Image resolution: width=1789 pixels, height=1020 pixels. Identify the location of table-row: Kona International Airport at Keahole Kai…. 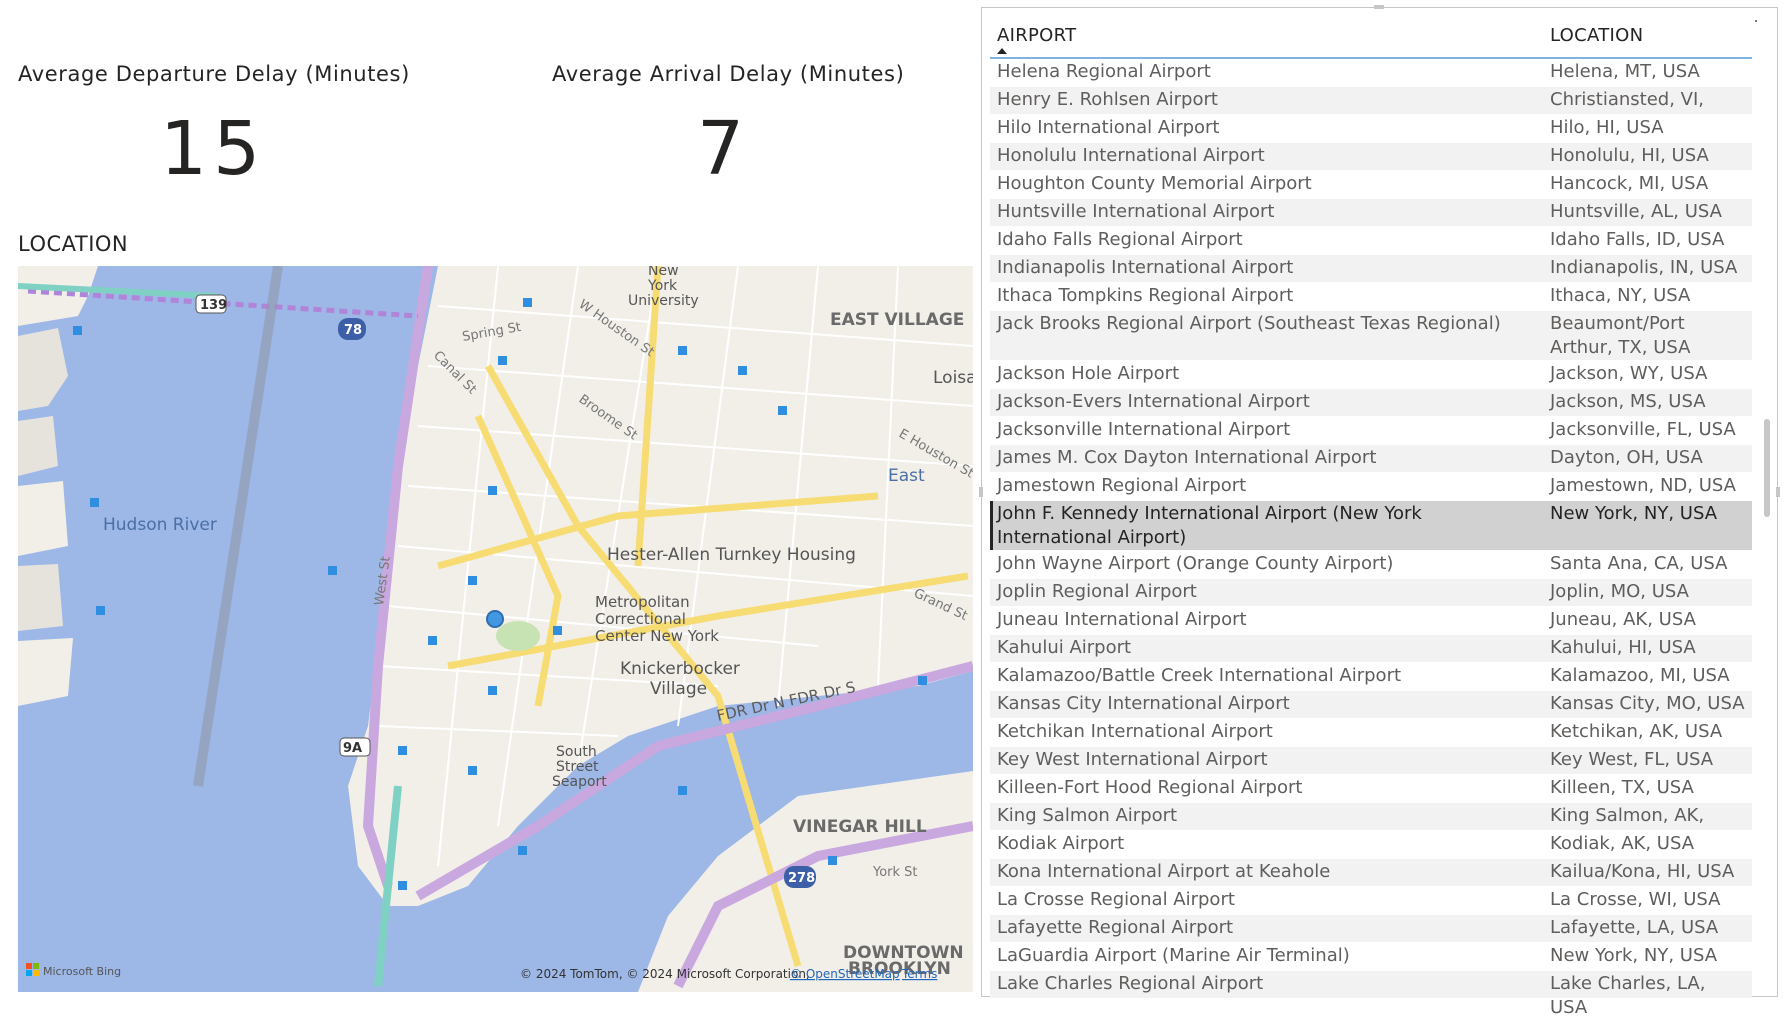
(1371, 873).